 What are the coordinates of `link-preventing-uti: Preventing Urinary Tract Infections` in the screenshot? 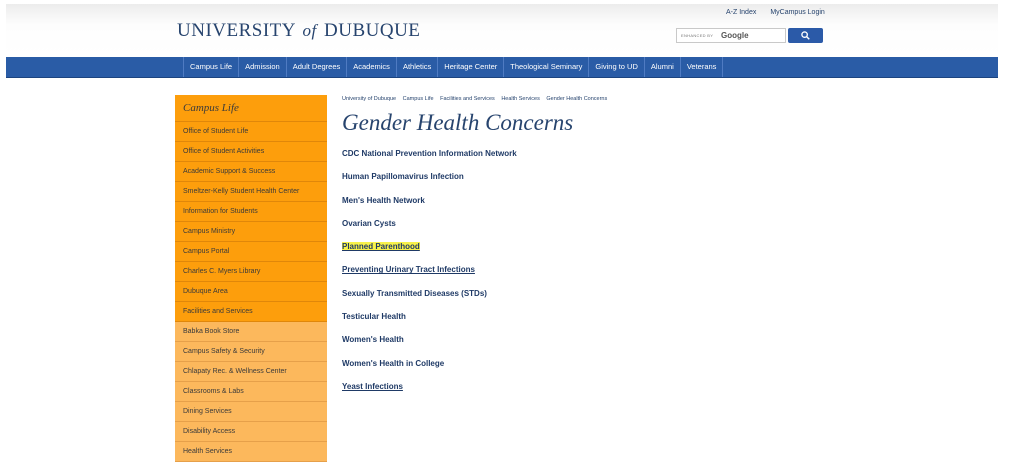 It's located at (408, 269).